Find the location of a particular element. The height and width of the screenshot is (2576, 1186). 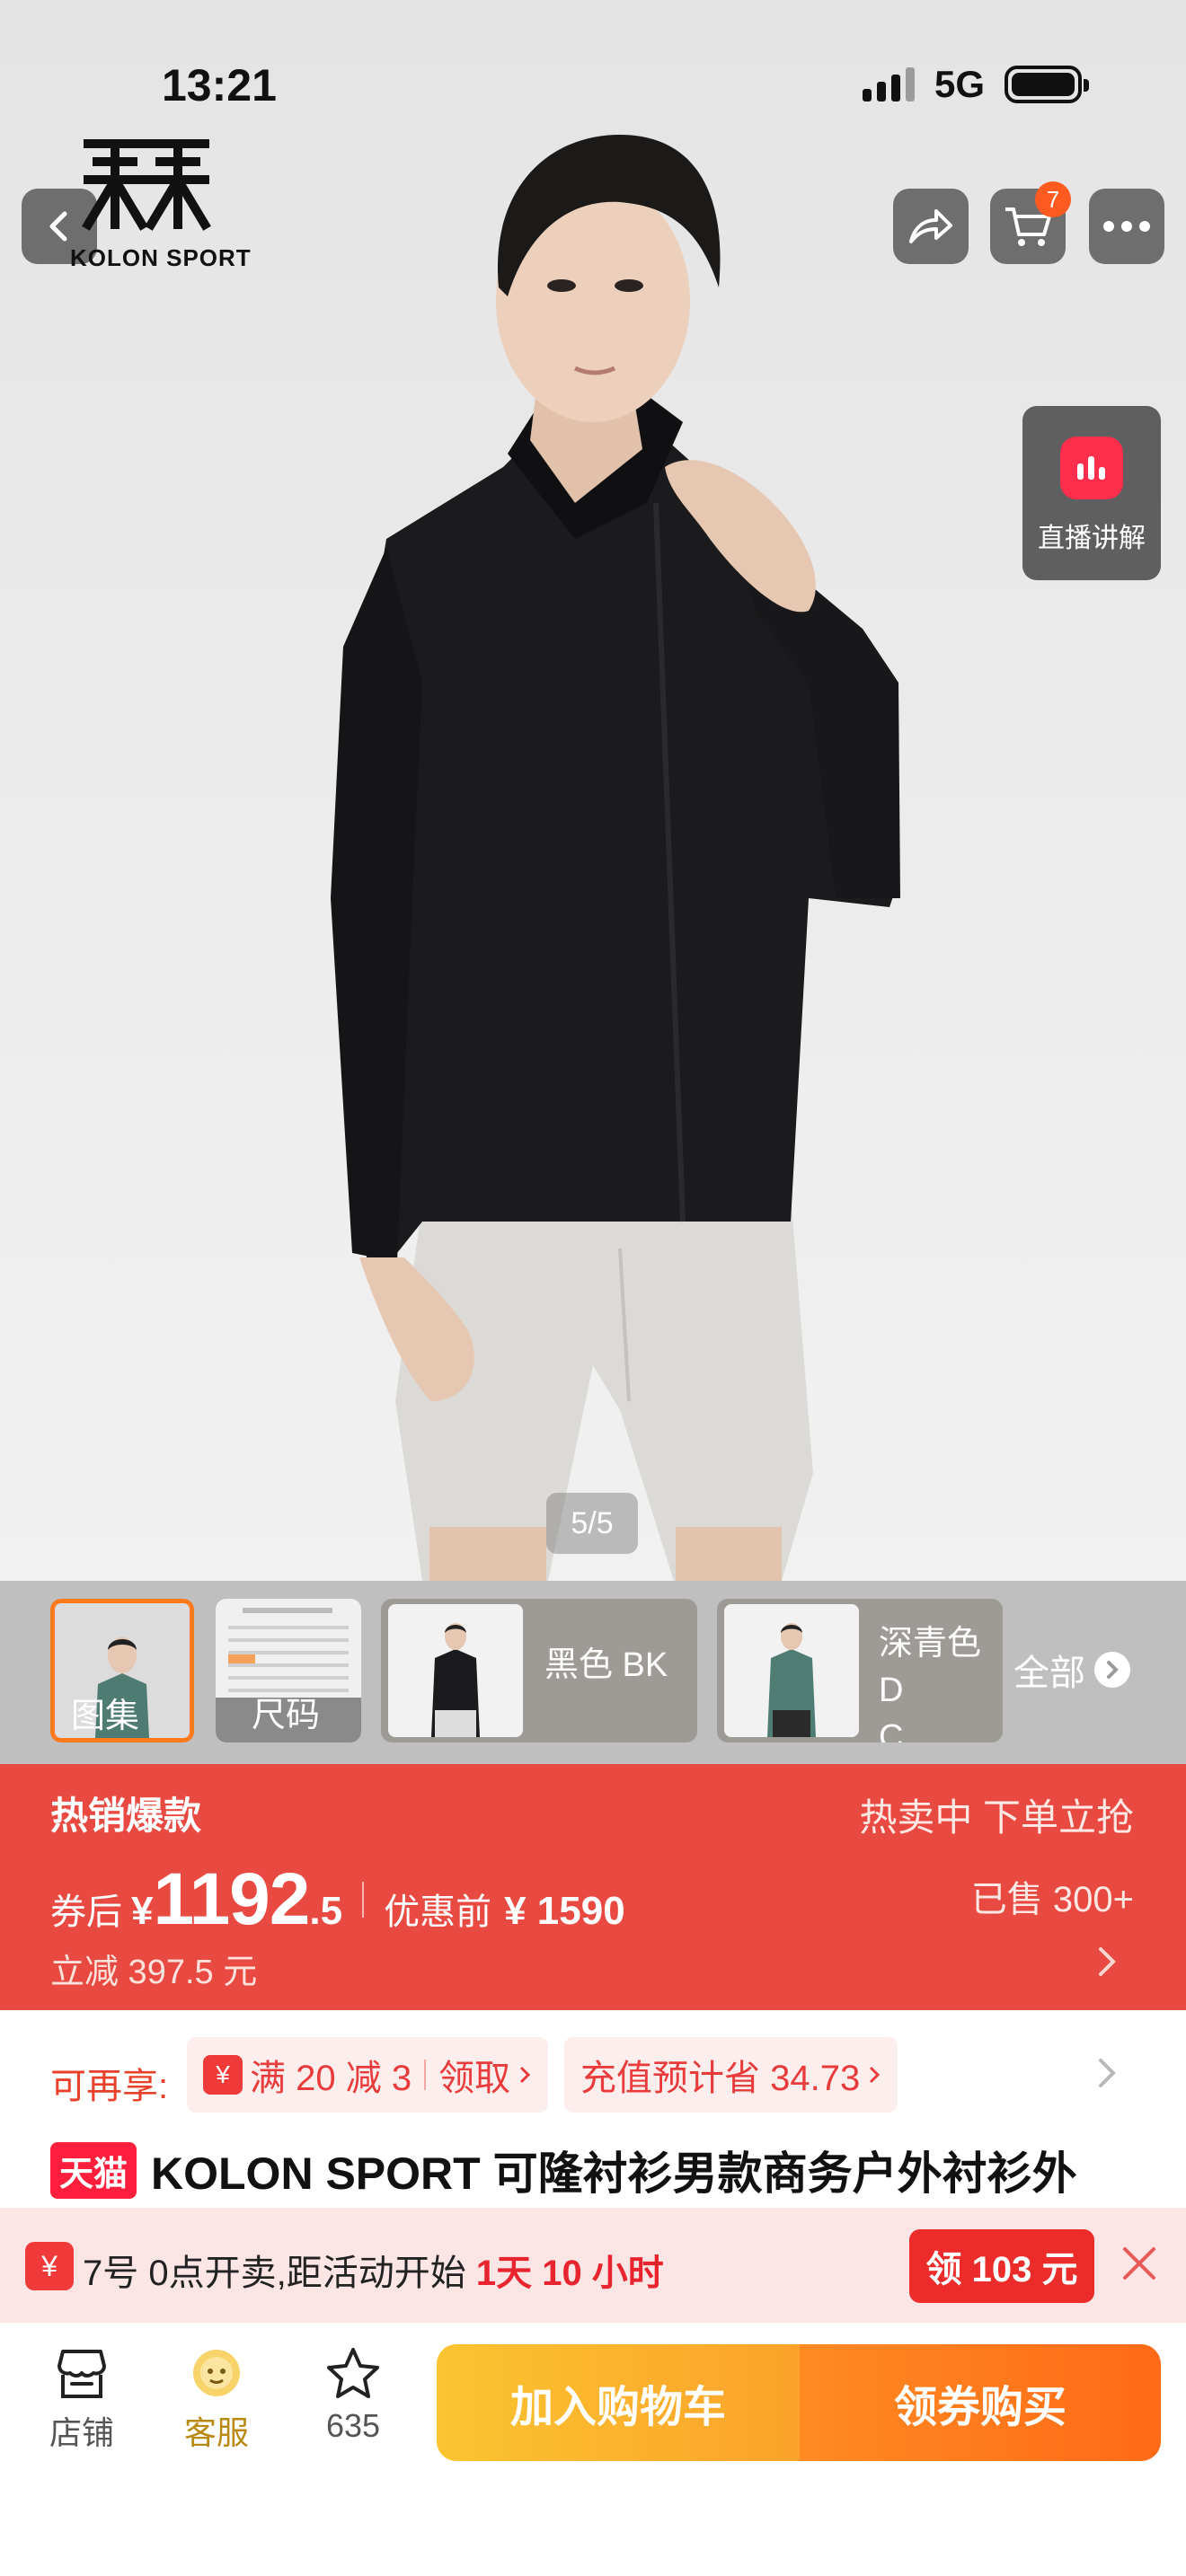

more-icon is located at coordinates (1126, 226).